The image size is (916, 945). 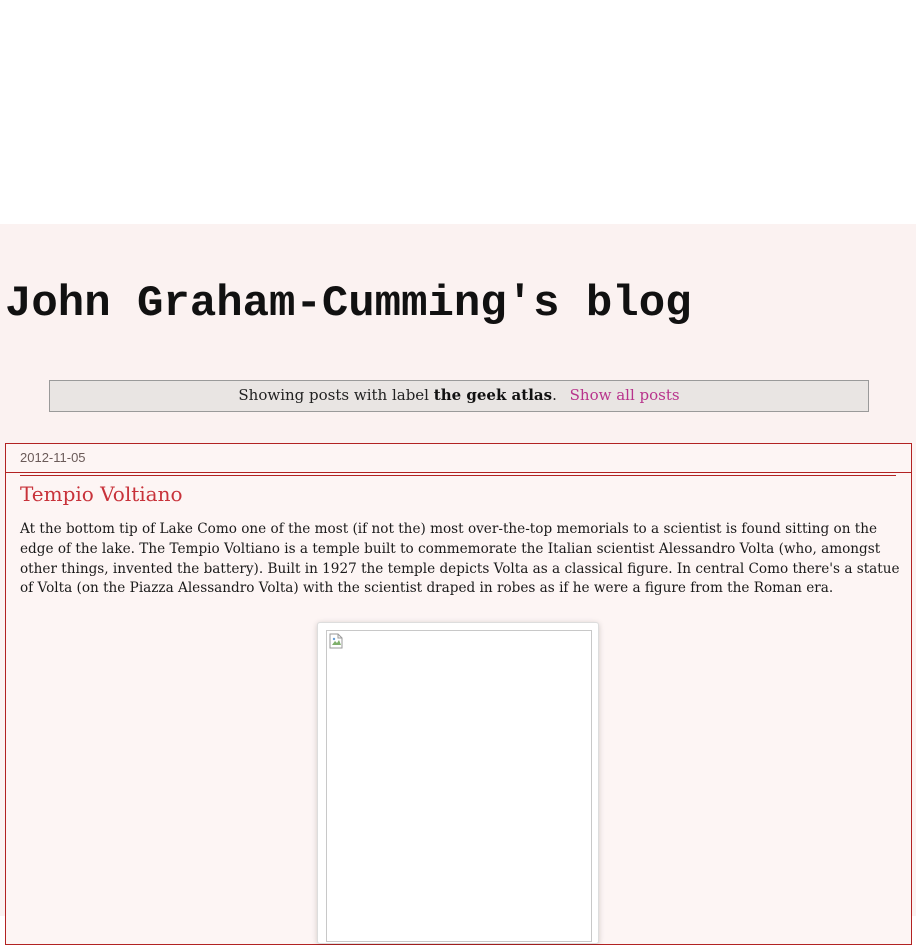 I want to click on broken-image-icon, so click(x=336, y=641).